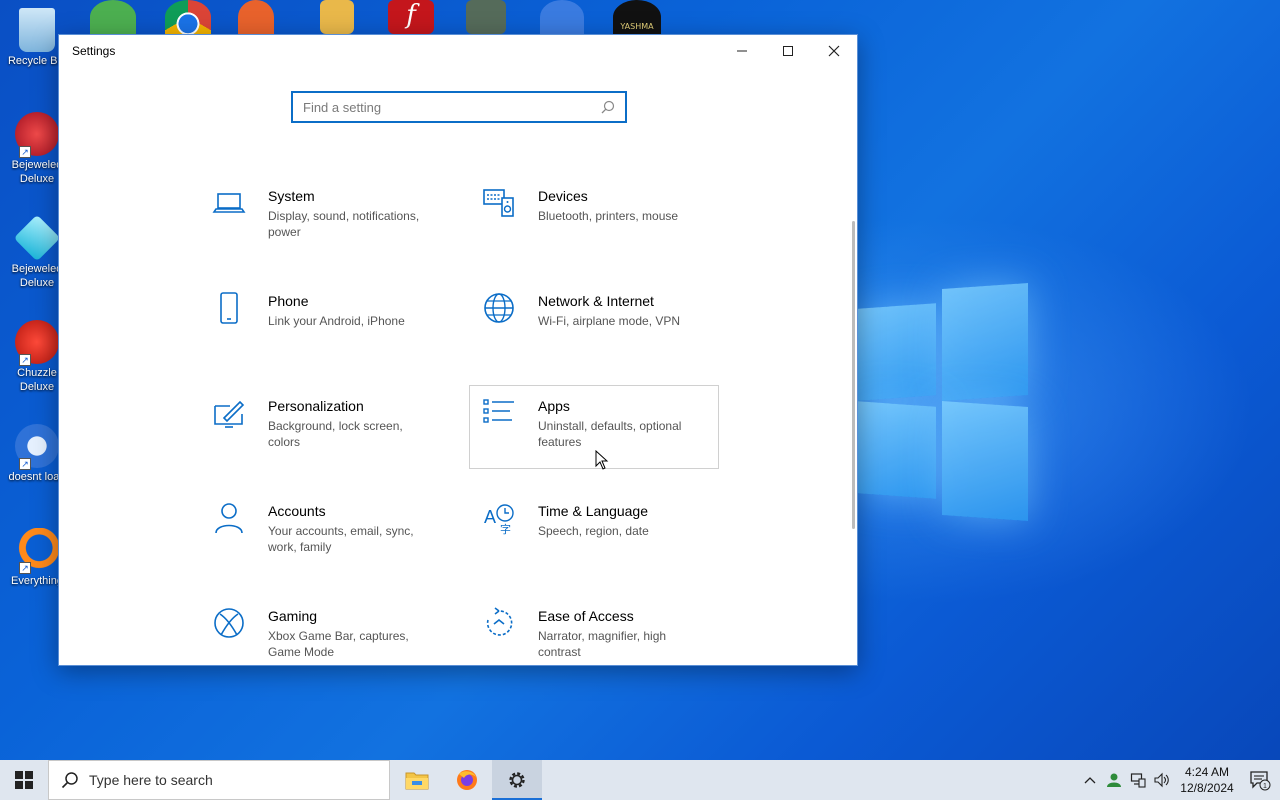 This screenshot has height=800, width=1280. What do you see at coordinates (316, 406) in the screenshot?
I see `tile-name: Personalization` at bounding box center [316, 406].